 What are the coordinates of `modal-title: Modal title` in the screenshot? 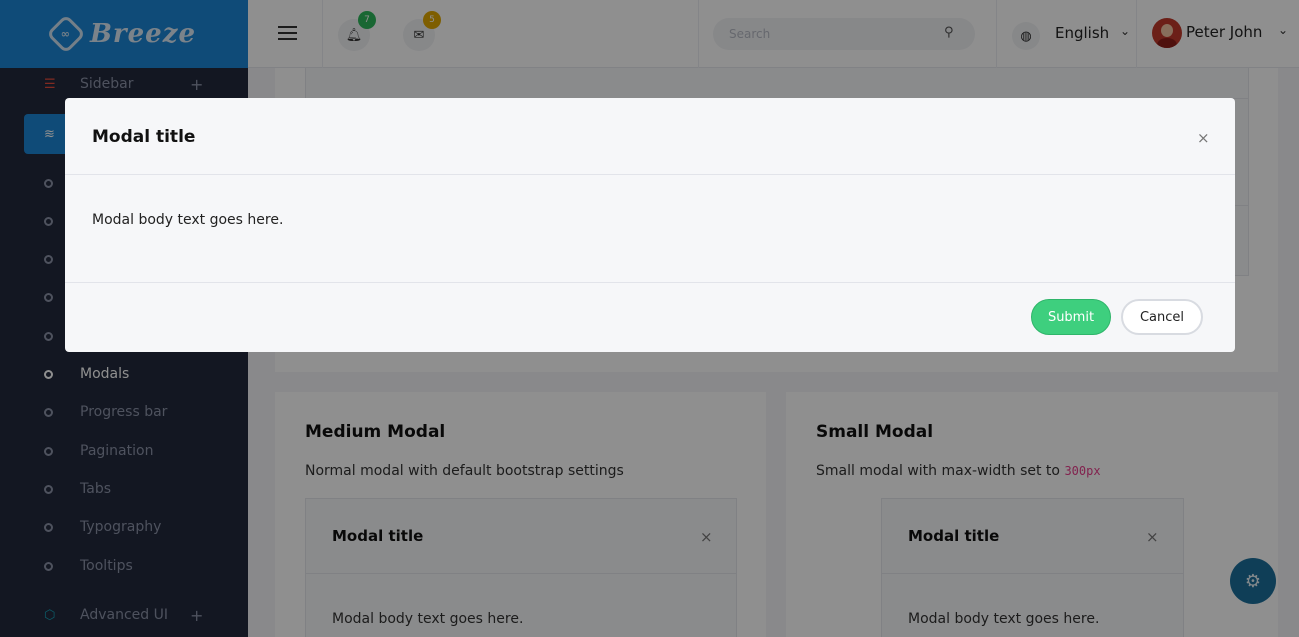 It's located at (144, 137).